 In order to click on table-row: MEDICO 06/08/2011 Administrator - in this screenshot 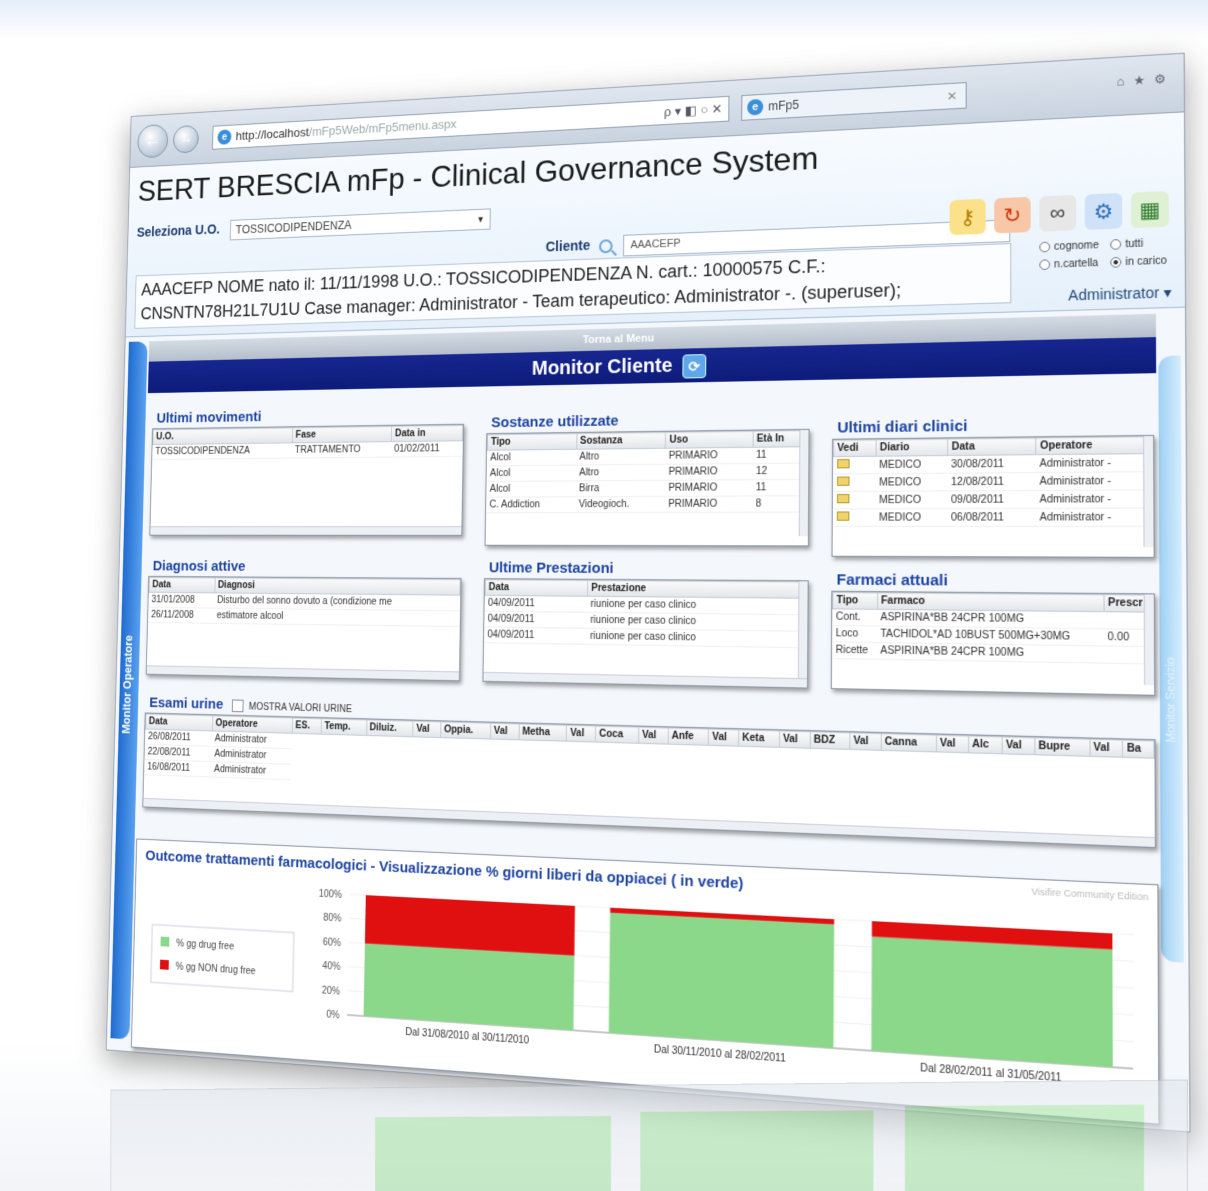, I will do `click(993, 517)`.